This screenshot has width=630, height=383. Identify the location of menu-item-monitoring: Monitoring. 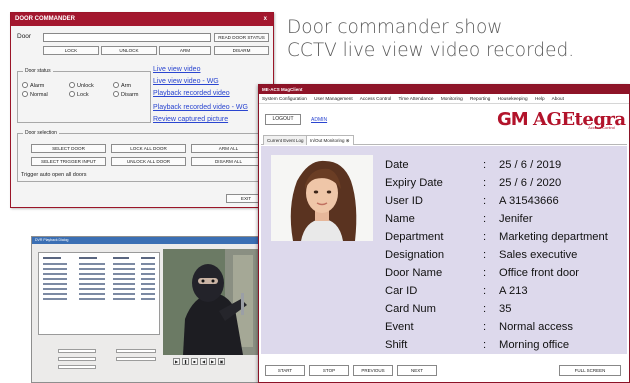
(452, 98).